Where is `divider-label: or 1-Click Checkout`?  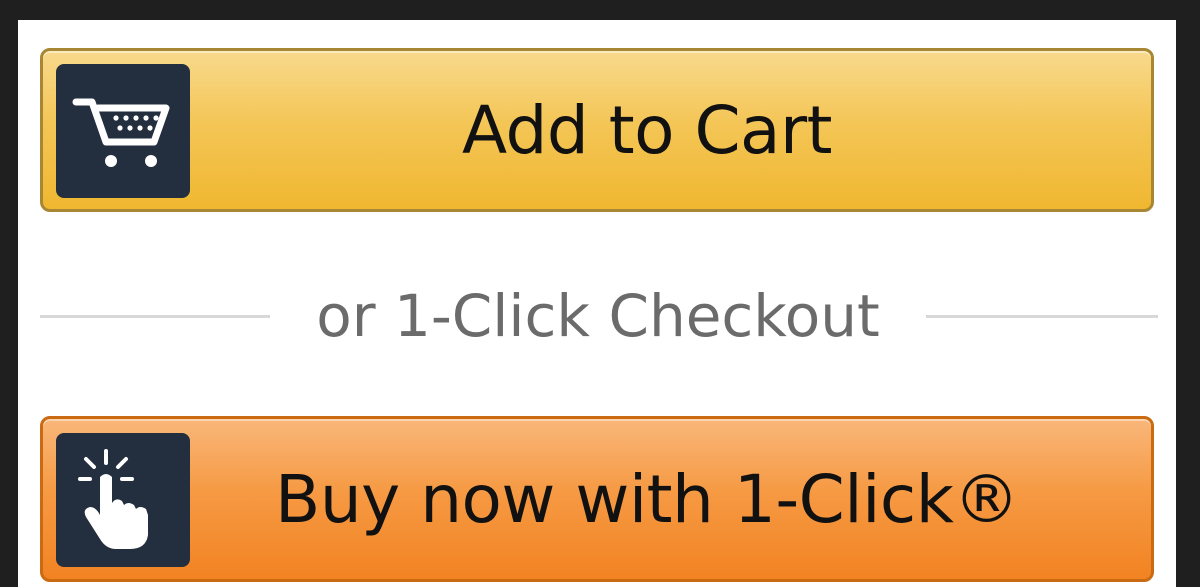 divider-label: or 1-Click Checkout is located at coordinates (598, 316).